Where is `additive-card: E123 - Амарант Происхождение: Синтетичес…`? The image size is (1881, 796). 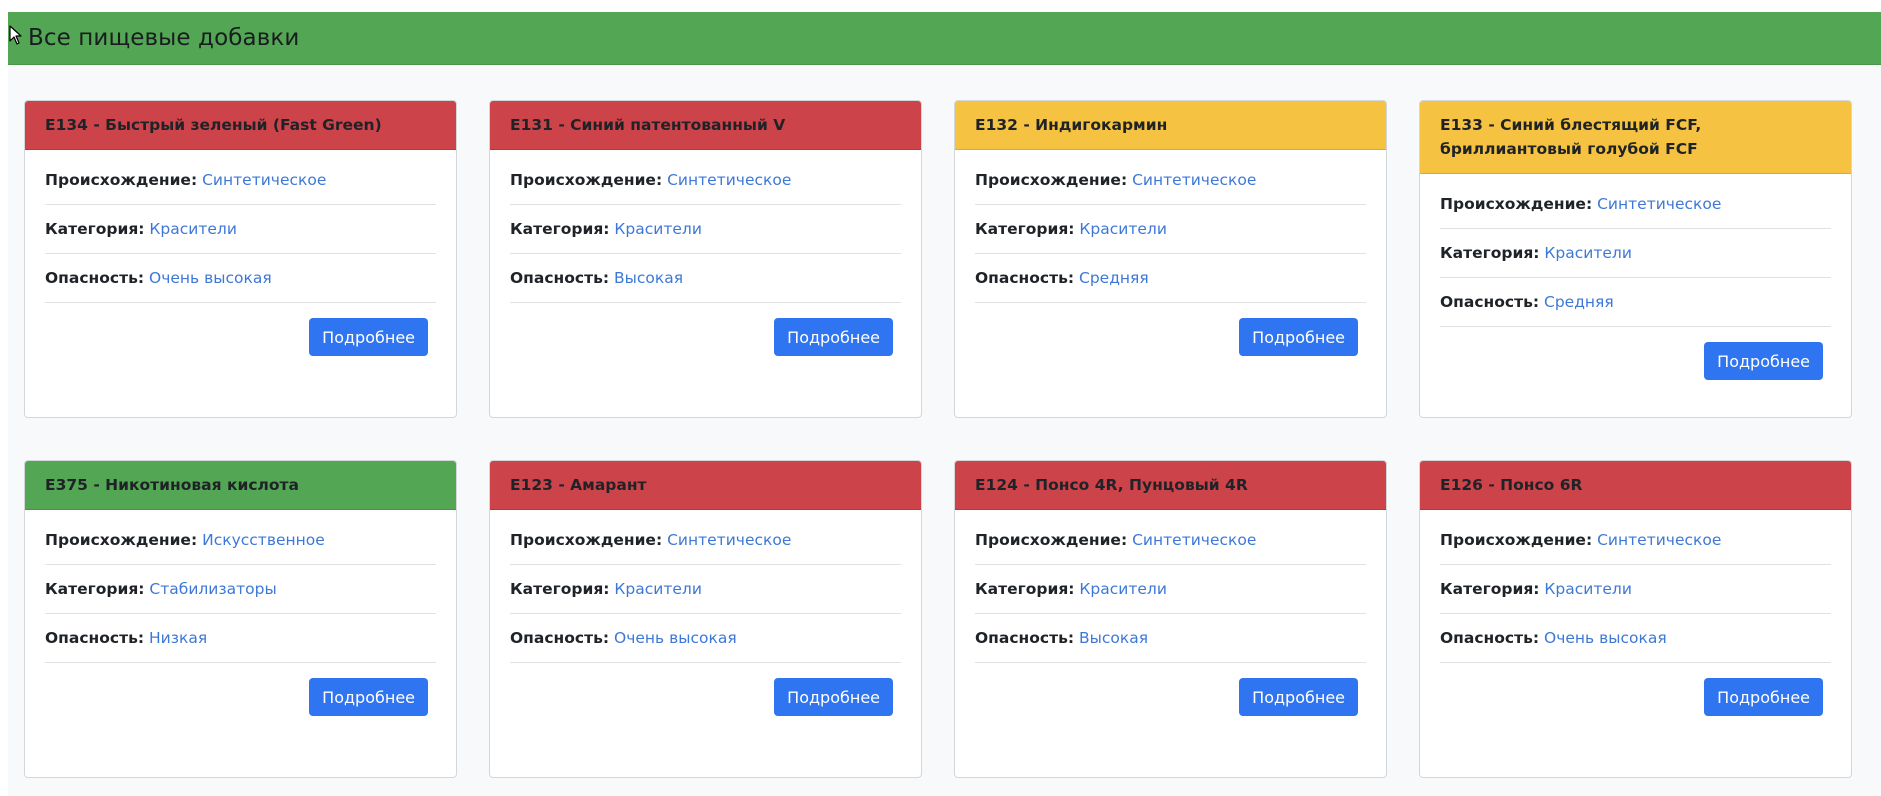 additive-card: E123 - Амарант Происхождение: Синтетичес… is located at coordinates (705, 619).